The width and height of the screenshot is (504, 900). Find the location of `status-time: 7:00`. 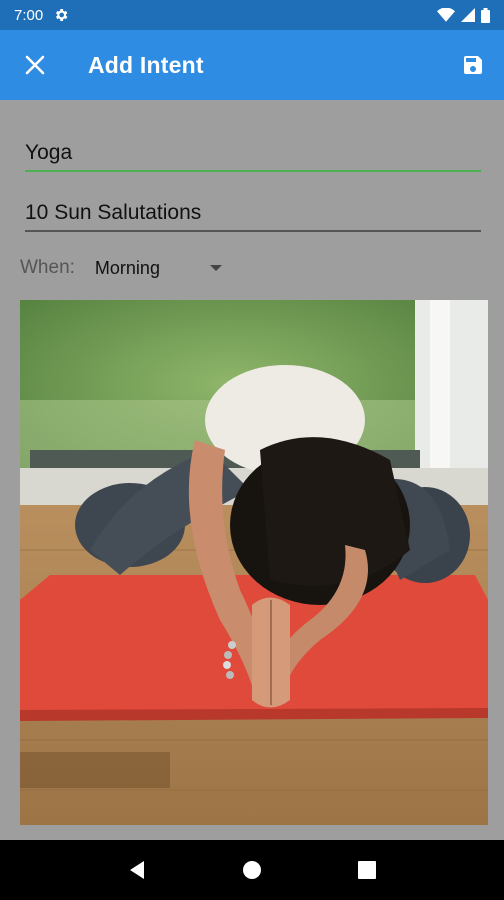

status-time: 7:00 is located at coordinates (29, 15).